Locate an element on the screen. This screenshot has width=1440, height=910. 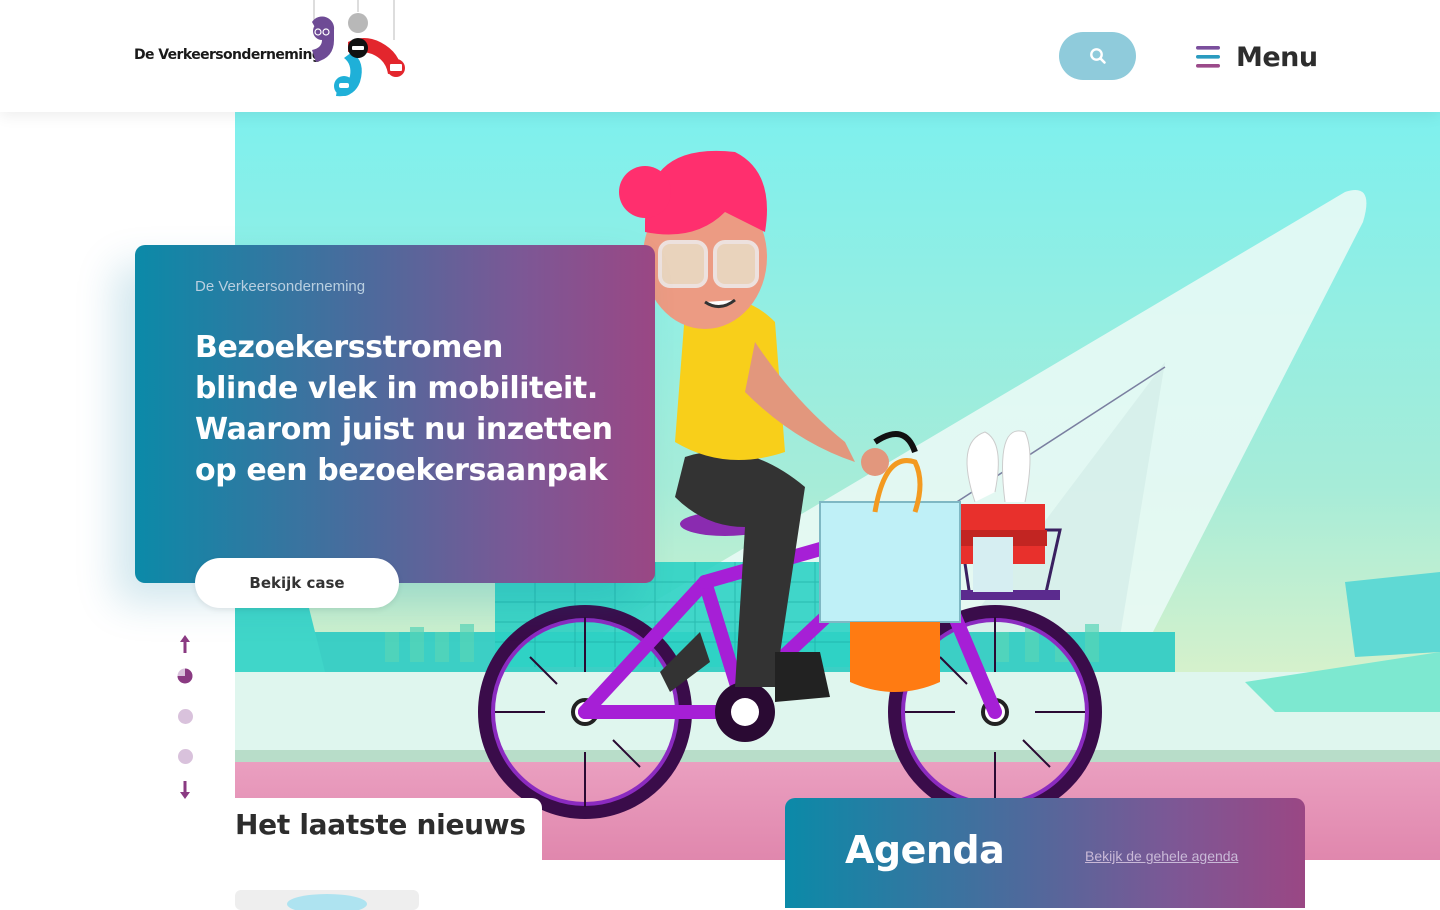
agenda-title: Agenda is located at coordinates (925, 850).